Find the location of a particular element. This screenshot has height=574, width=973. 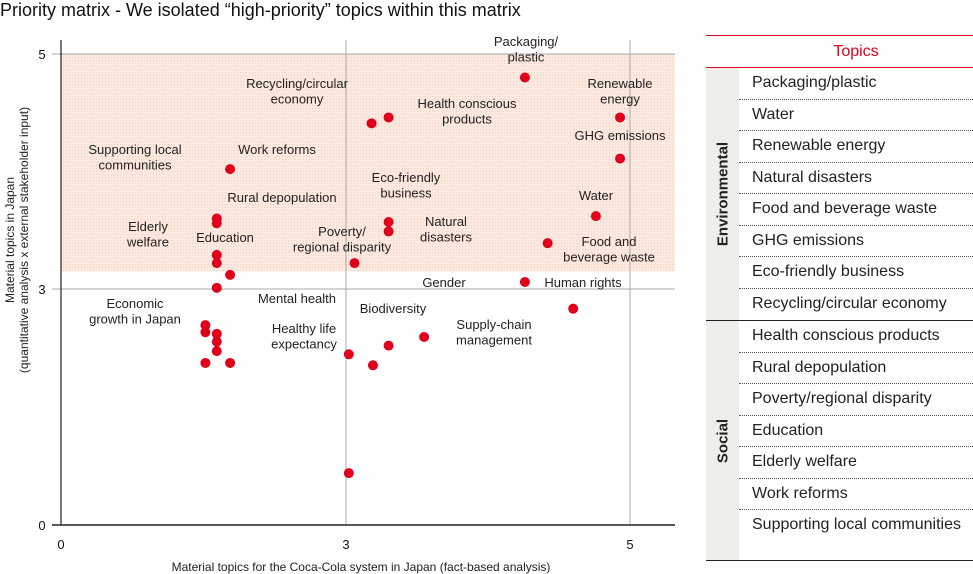

topic-row: Work reforms is located at coordinates (856, 494).